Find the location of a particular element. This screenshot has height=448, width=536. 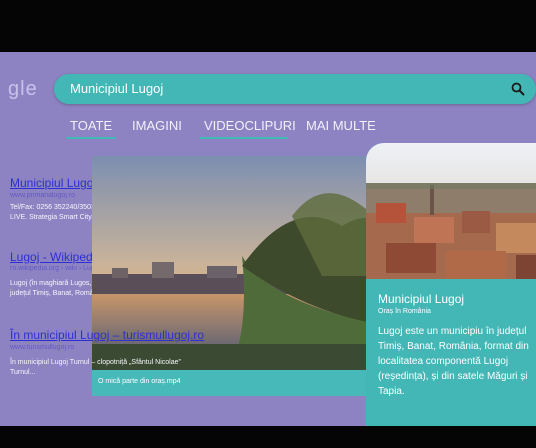

tab-videoclipuri: VIDEOCLIPURI is located at coordinates (248, 128).